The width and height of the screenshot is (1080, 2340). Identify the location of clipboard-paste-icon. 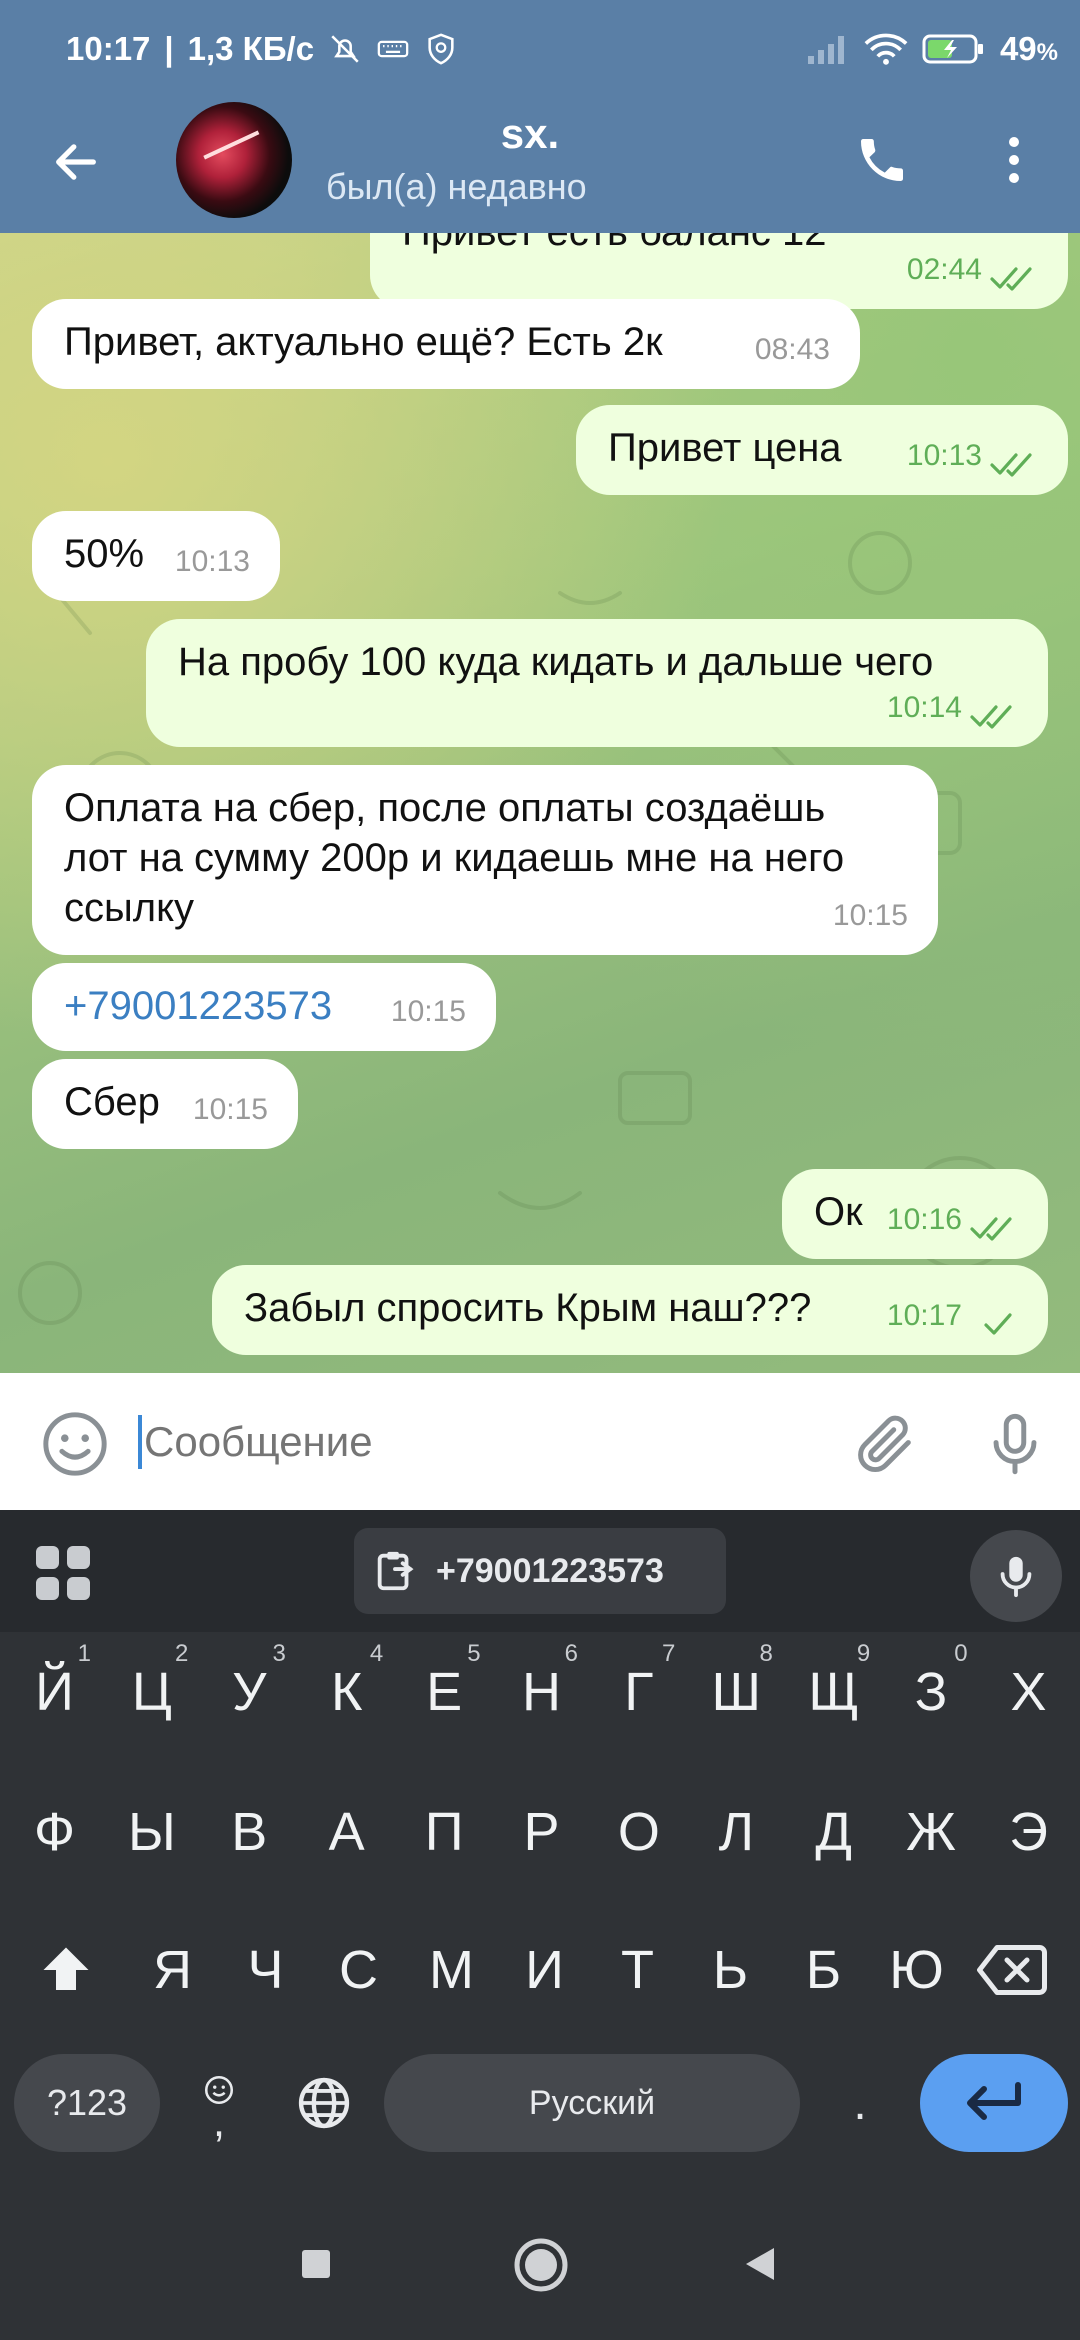
(395, 1571).